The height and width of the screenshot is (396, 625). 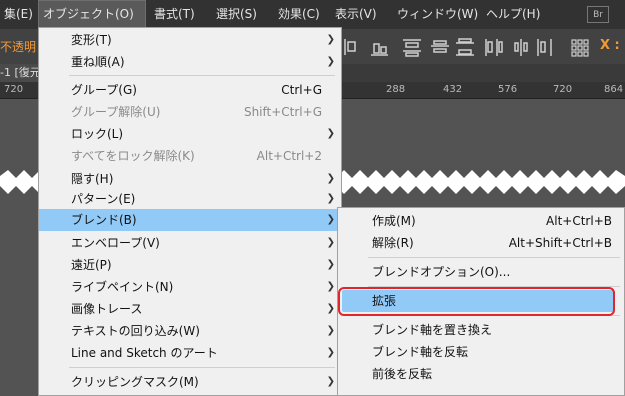 What do you see at coordinates (356, 14) in the screenshot?
I see `menu-view: 表示(V)` at bounding box center [356, 14].